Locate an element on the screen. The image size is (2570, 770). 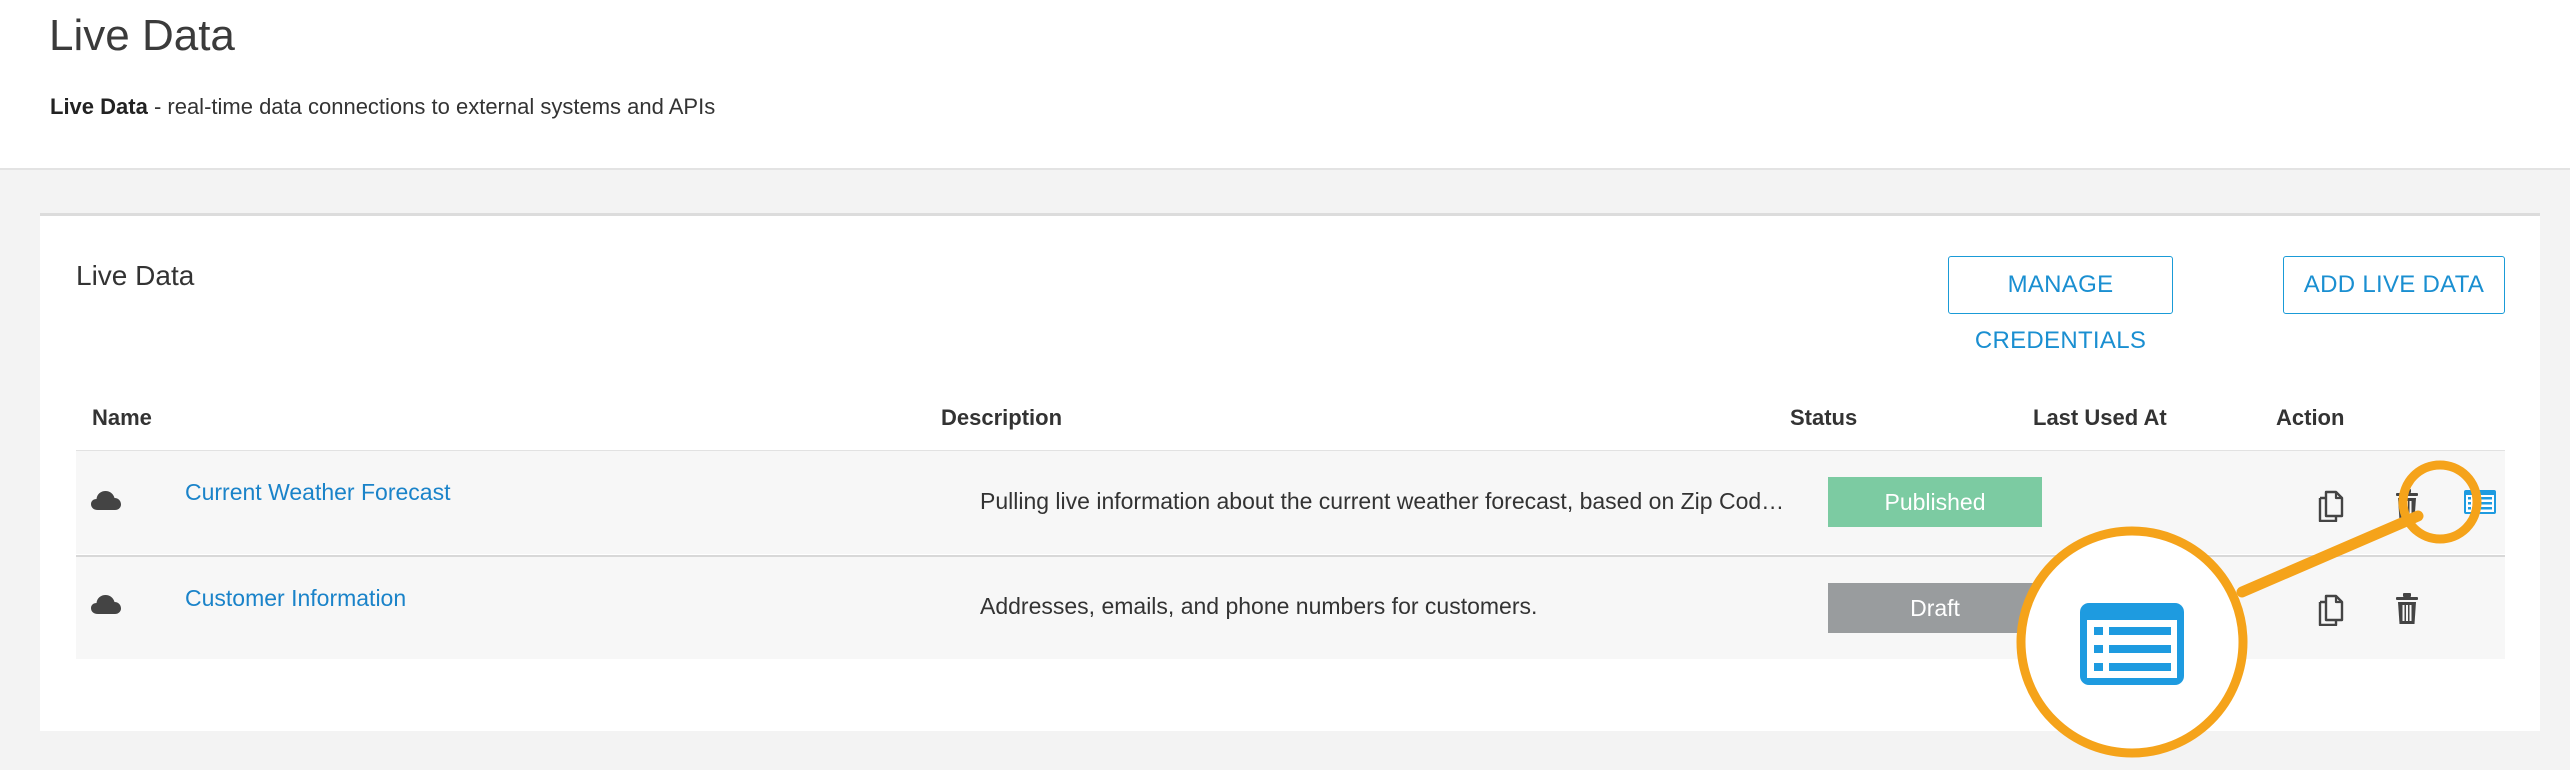
row-name-link: Current Weather Forecast is located at coordinates (317, 492).